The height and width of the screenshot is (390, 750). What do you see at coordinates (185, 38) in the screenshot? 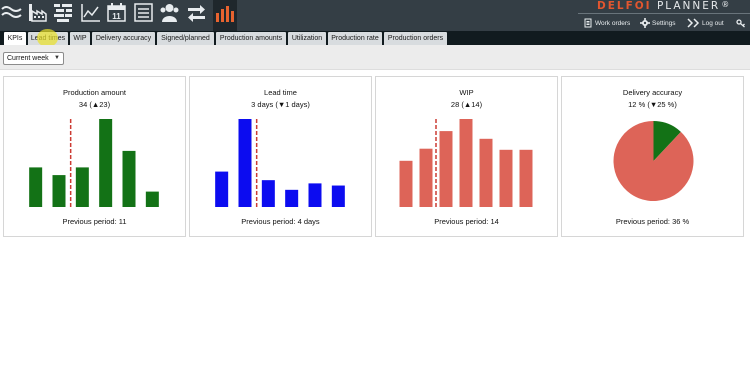
I see `tab-signed-planned: Signed/planned` at bounding box center [185, 38].